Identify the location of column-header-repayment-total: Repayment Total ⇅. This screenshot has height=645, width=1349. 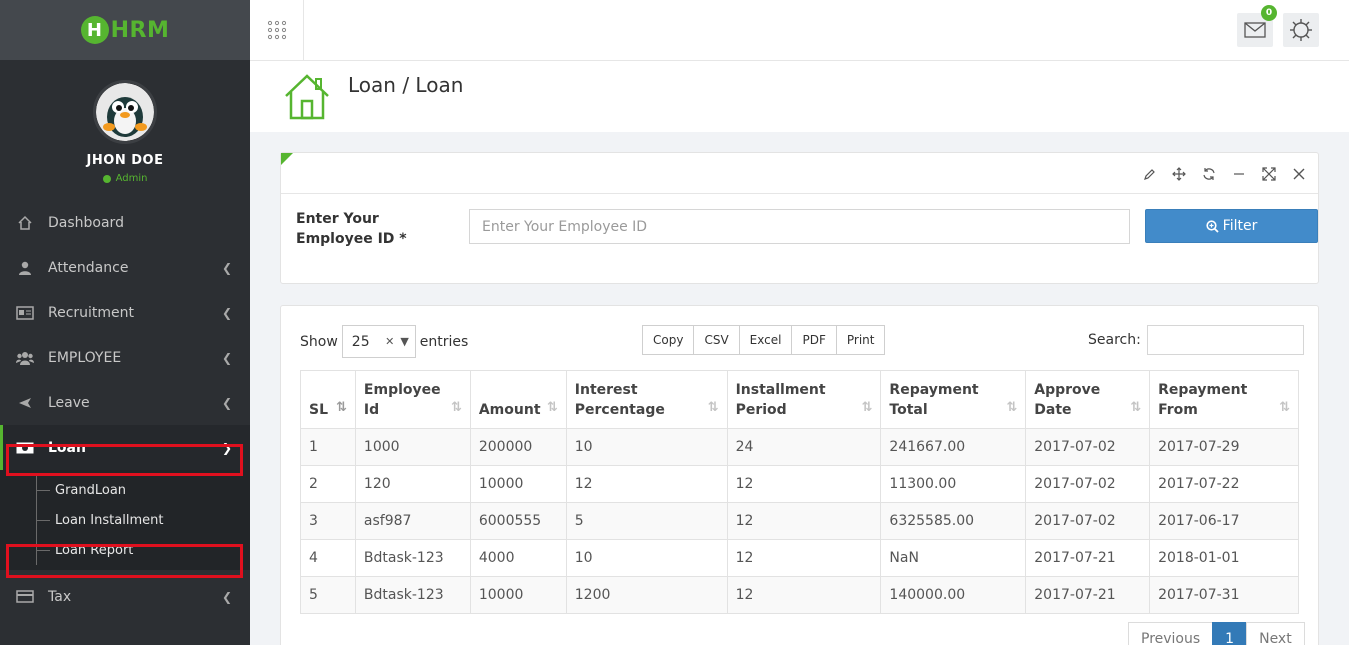
(953, 399).